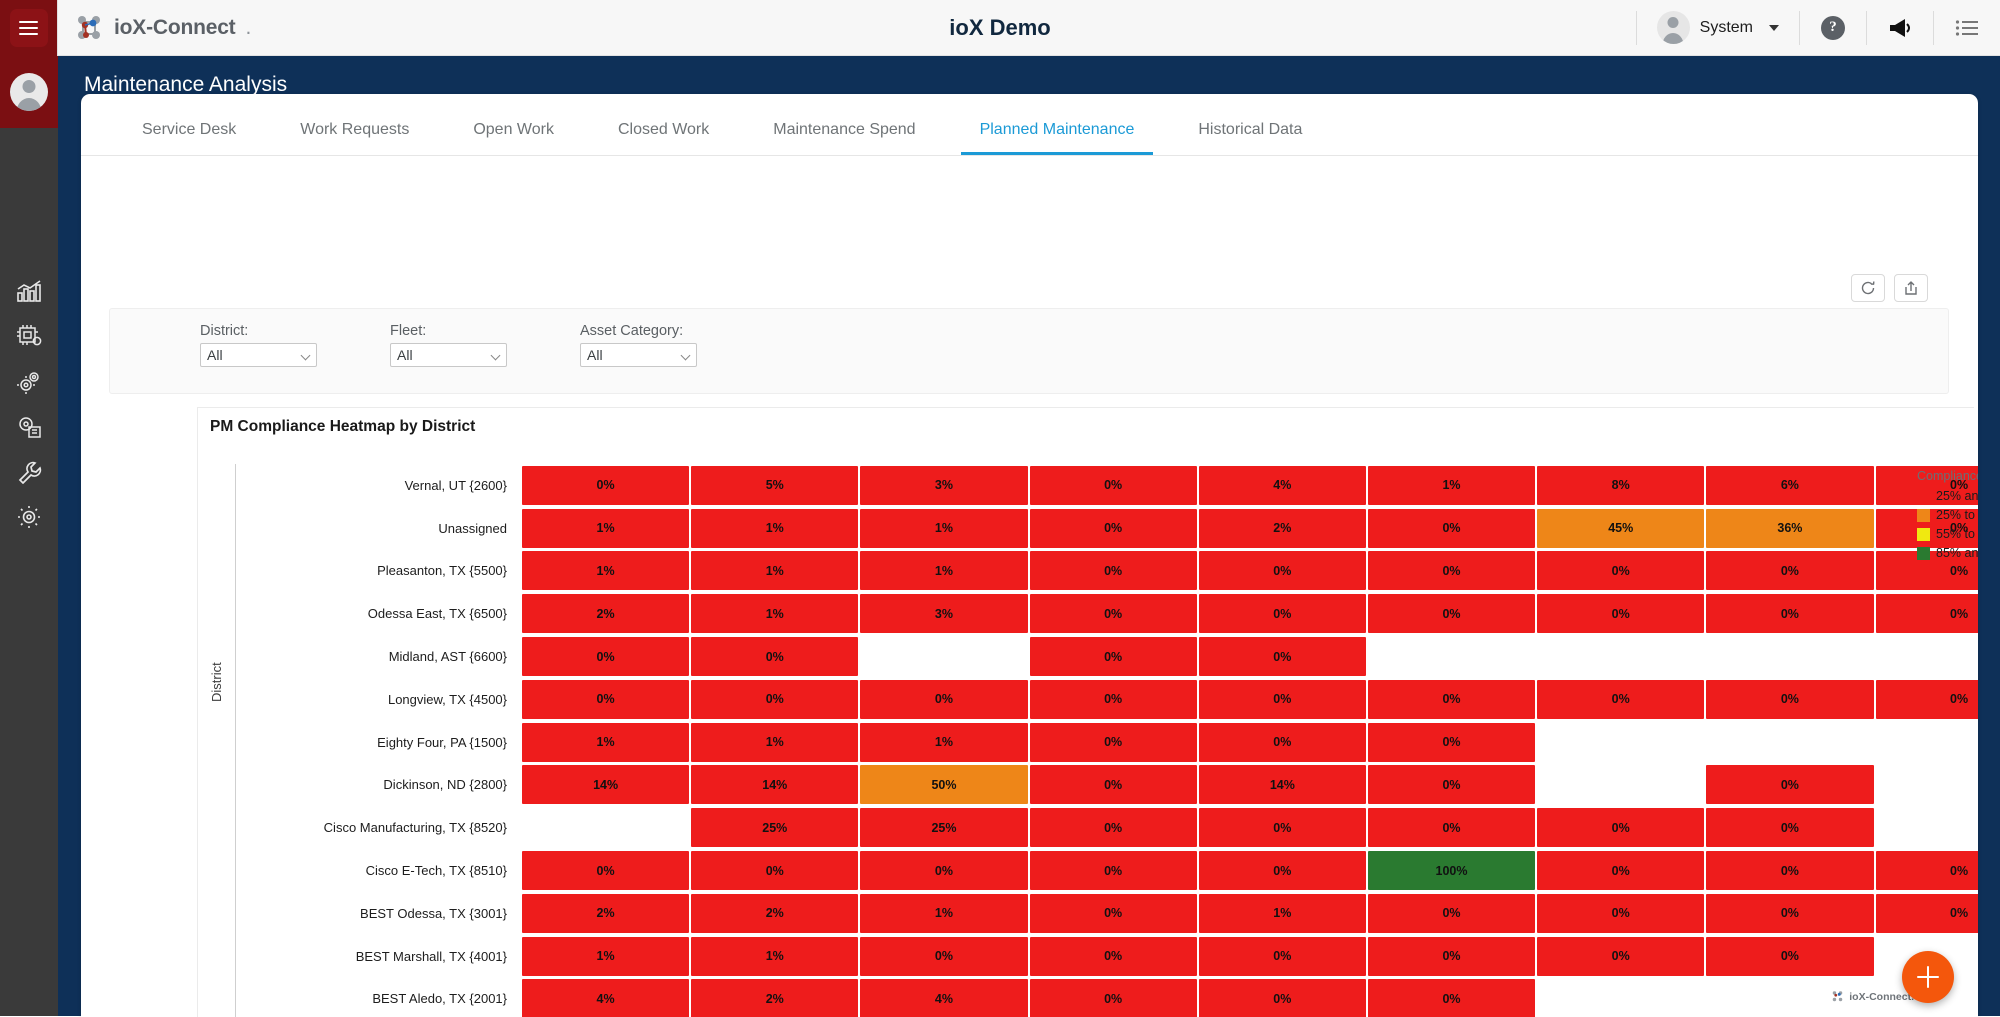 This screenshot has width=2000, height=1017. I want to click on menu-toggle-zone, so click(29, 28).